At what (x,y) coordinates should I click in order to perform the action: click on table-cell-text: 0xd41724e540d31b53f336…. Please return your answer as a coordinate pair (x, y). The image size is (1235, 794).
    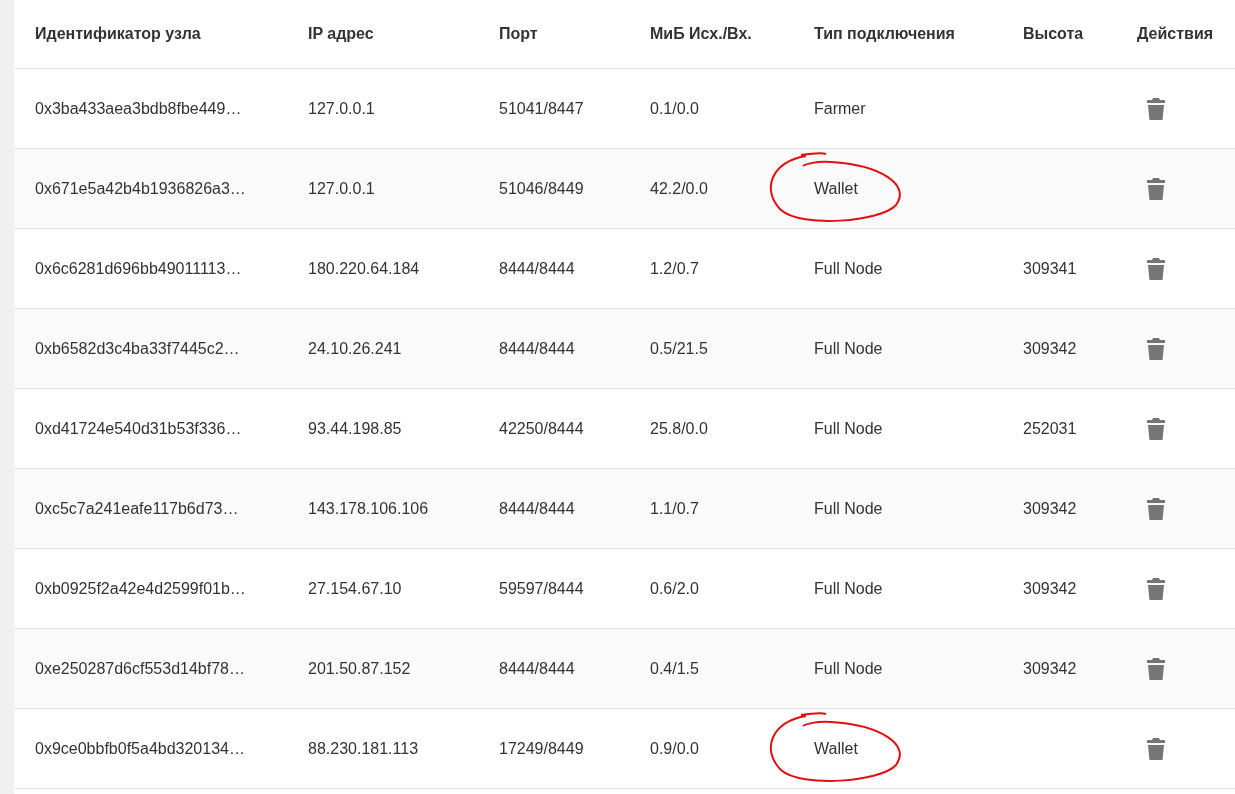
    Looking at the image, I should click on (138, 428).